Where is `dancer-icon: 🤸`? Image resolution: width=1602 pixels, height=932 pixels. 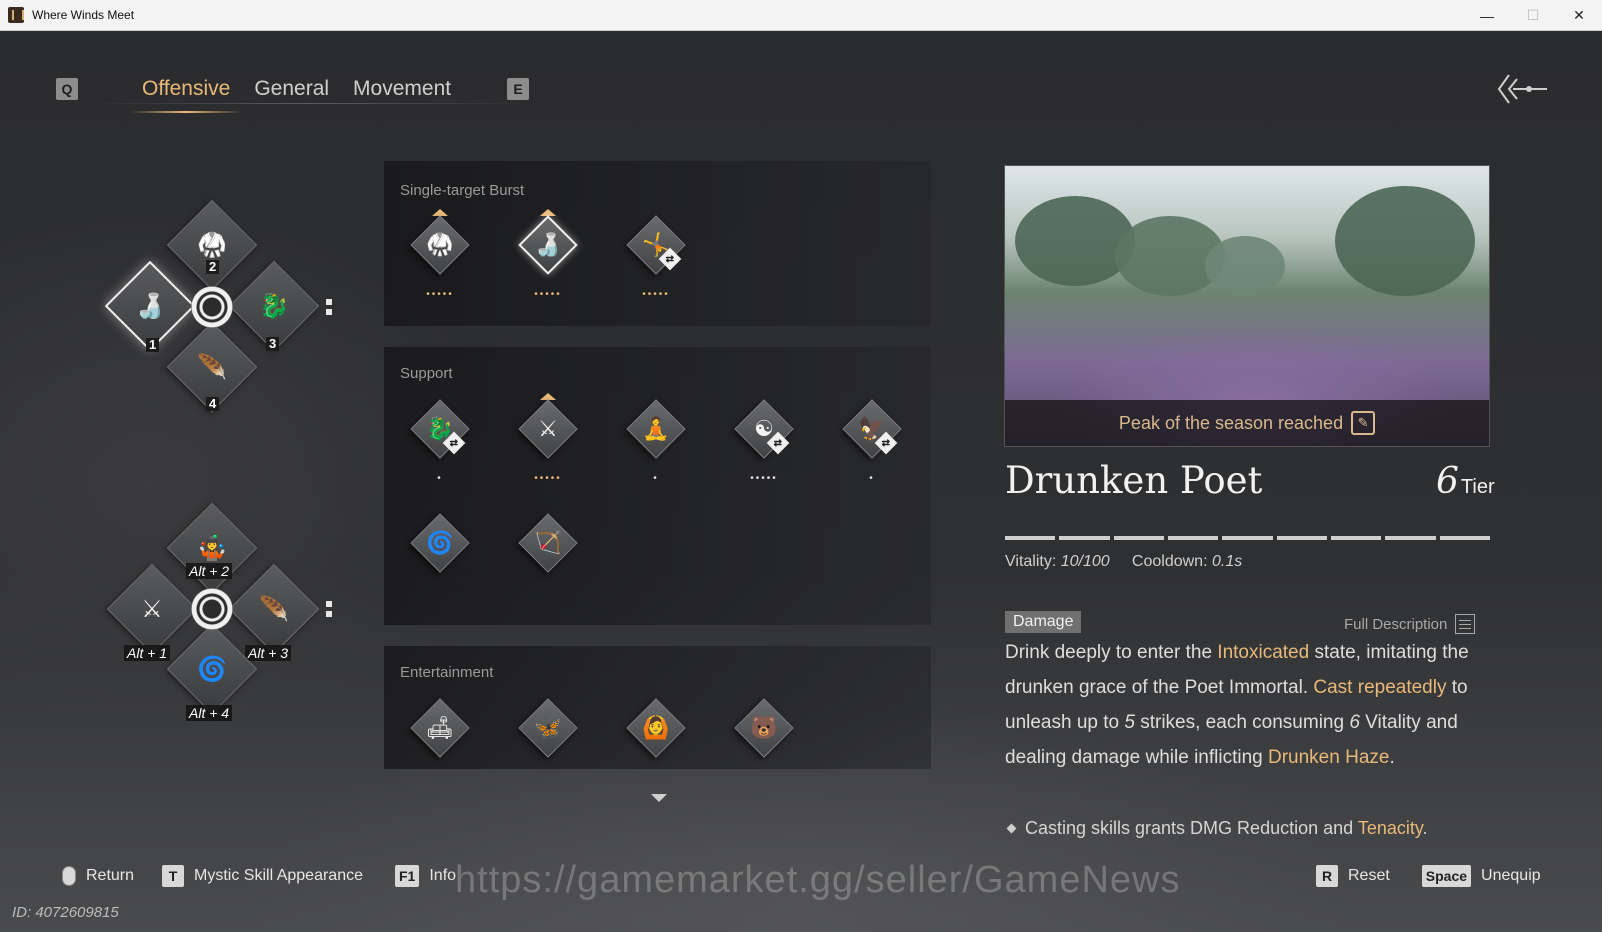 dancer-icon: 🤸 is located at coordinates (656, 244).